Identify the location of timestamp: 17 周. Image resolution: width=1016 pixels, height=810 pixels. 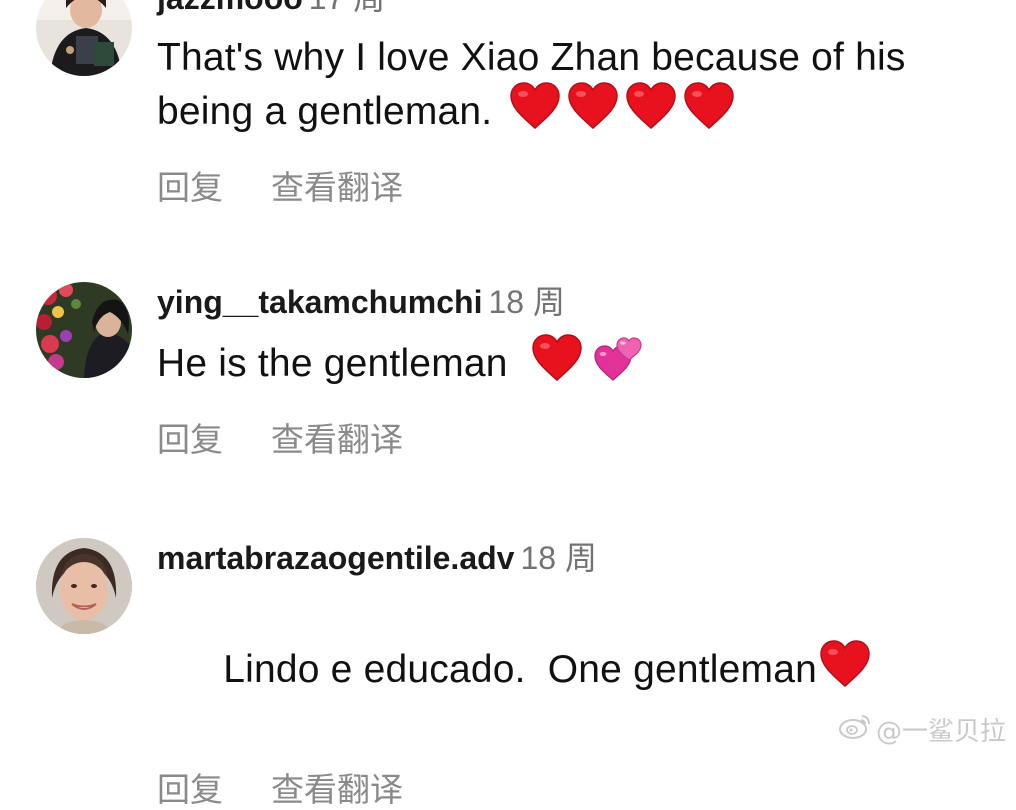
(347, 8).